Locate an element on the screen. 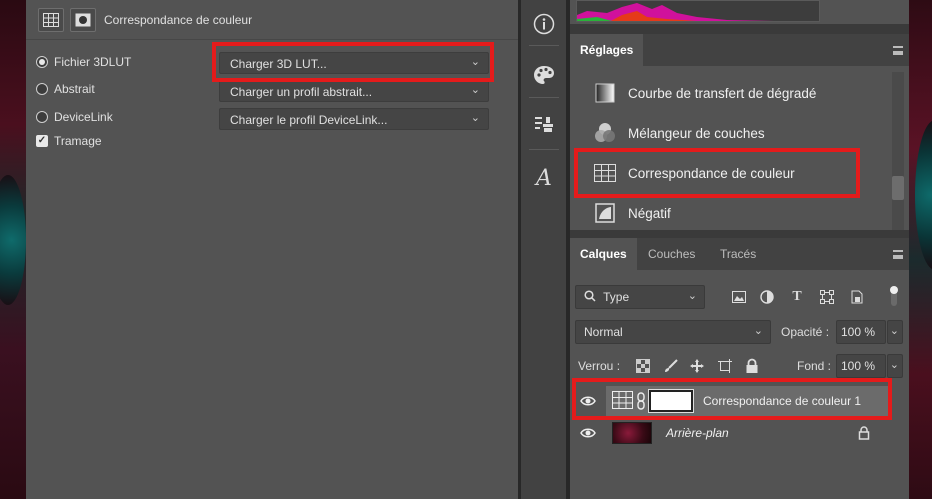 This screenshot has height=499, width=932. tab-calques: Calques is located at coordinates (603, 254).